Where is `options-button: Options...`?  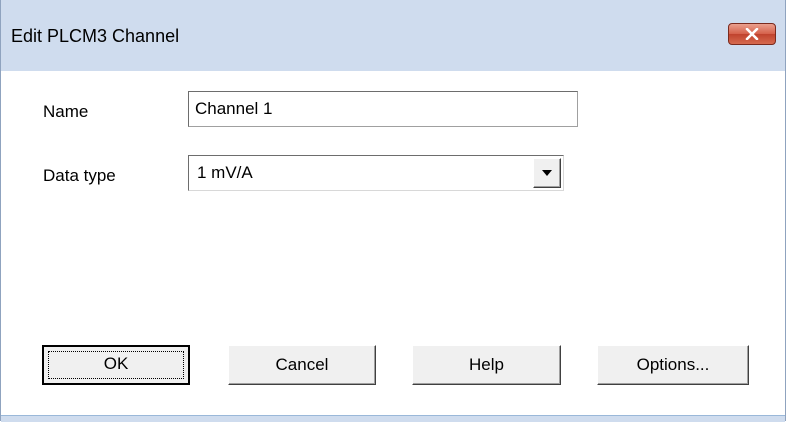
options-button: Options... is located at coordinates (673, 365).